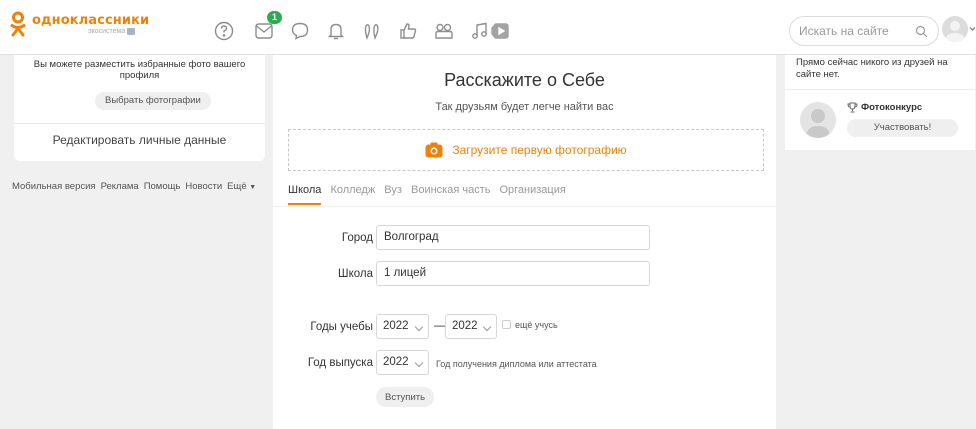  What do you see at coordinates (504, 237) in the screenshot?
I see `city-input` at bounding box center [504, 237].